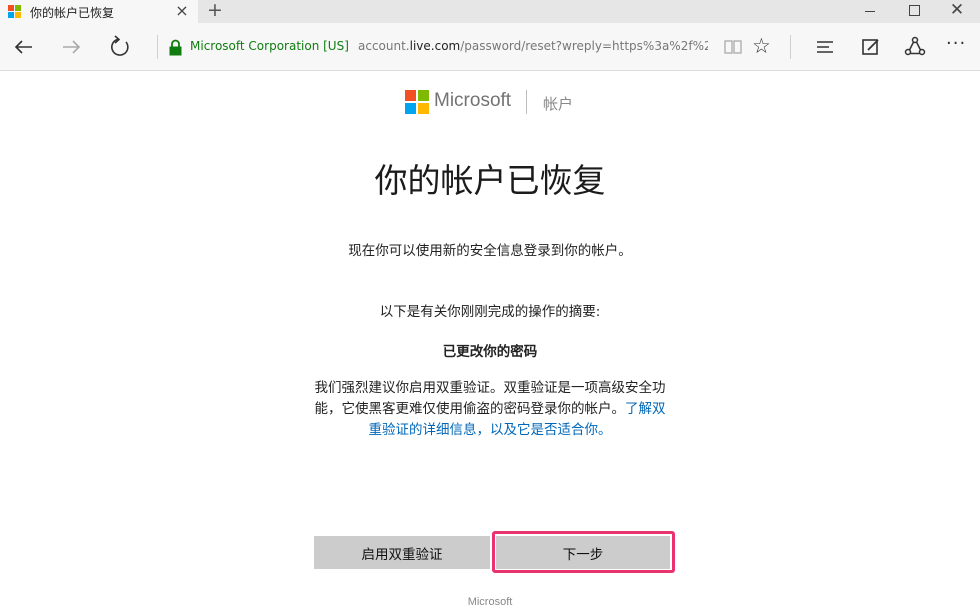  Describe the element at coordinates (914, 11) in the screenshot. I see `maximize-icon` at that location.